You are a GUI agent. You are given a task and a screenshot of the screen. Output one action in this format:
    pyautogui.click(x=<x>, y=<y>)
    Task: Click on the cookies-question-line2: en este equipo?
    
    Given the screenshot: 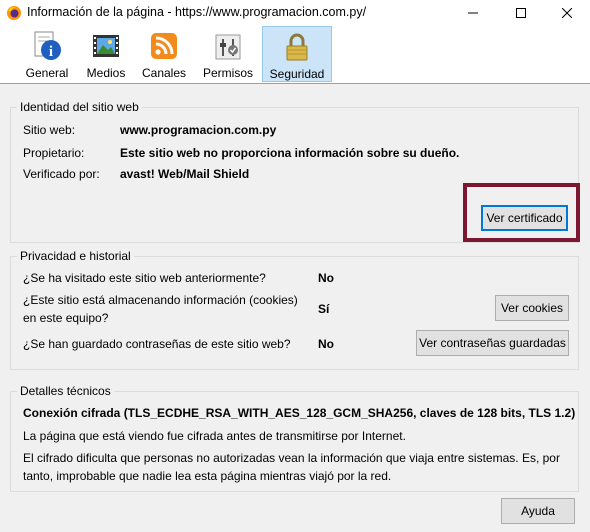 What is the action you would take?
    pyautogui.click(x=66, y=318)
    